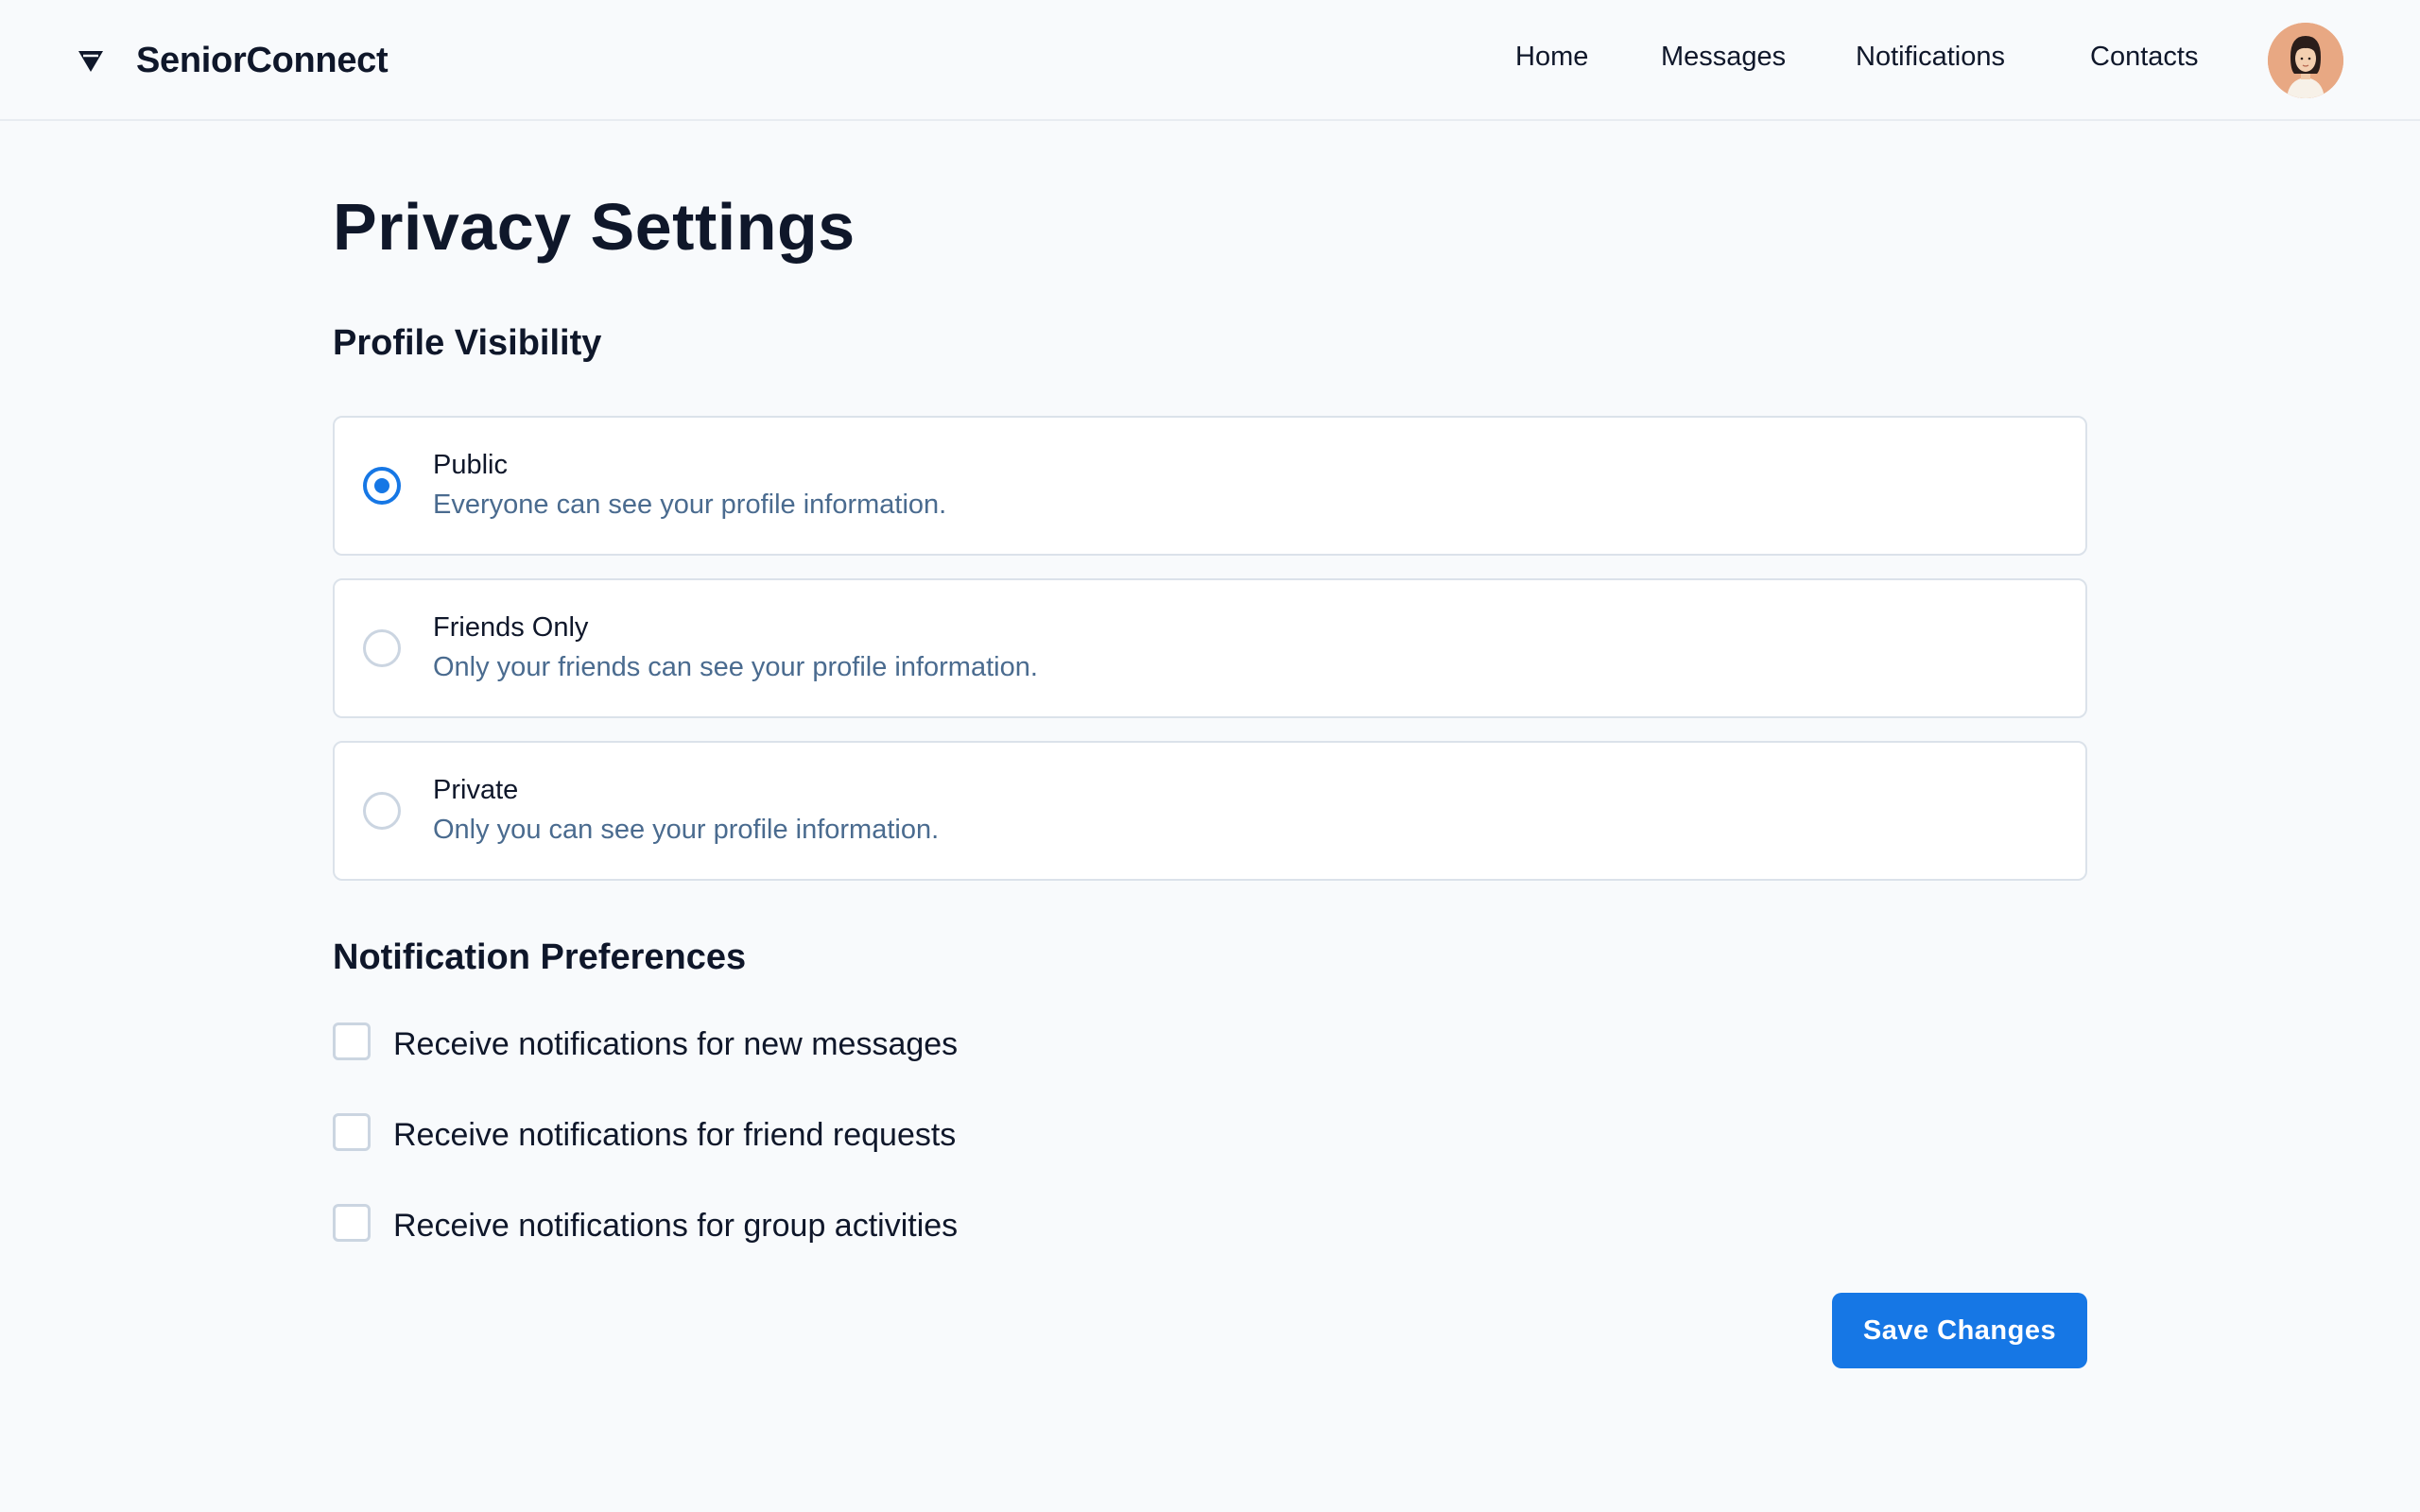 This screenshot has width=2420, height=1512. I want to click on checkbox-friend-requests, so click(352, 1132).